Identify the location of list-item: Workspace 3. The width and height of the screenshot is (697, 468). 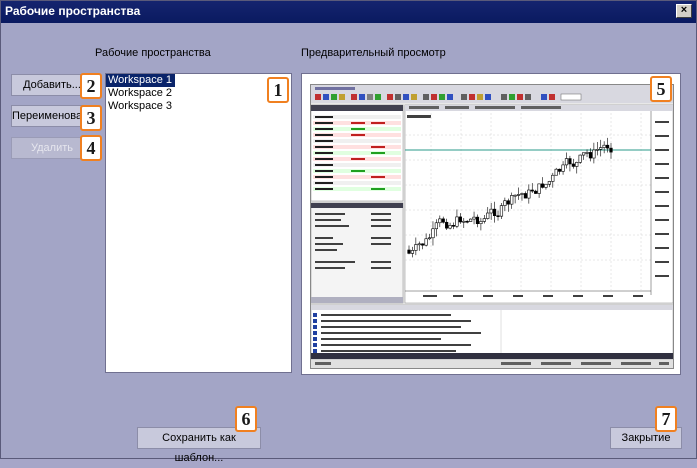
(198, 106).